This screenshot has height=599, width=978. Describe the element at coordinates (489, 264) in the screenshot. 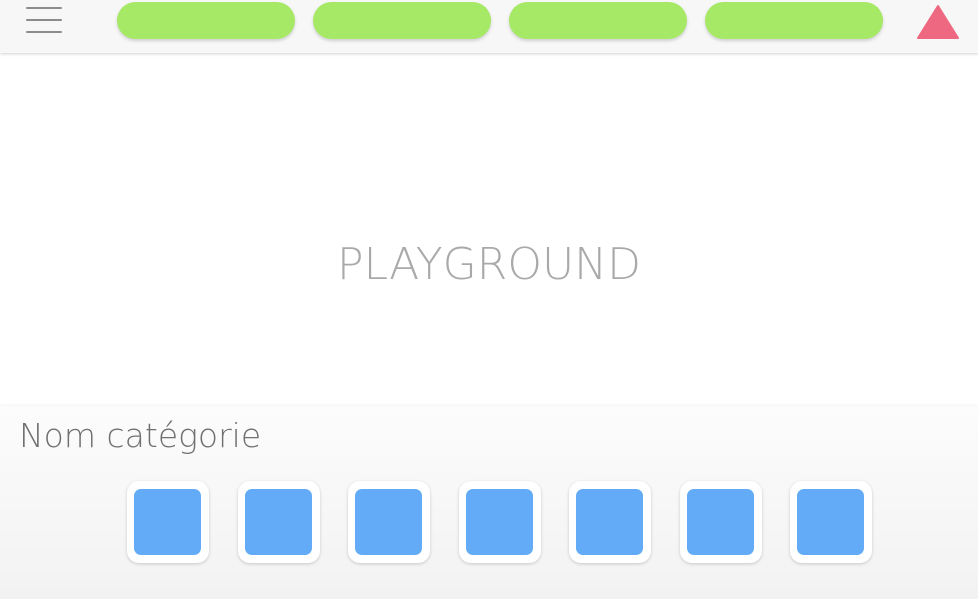

I see `playground-label: PLAYGROUND` at that location.